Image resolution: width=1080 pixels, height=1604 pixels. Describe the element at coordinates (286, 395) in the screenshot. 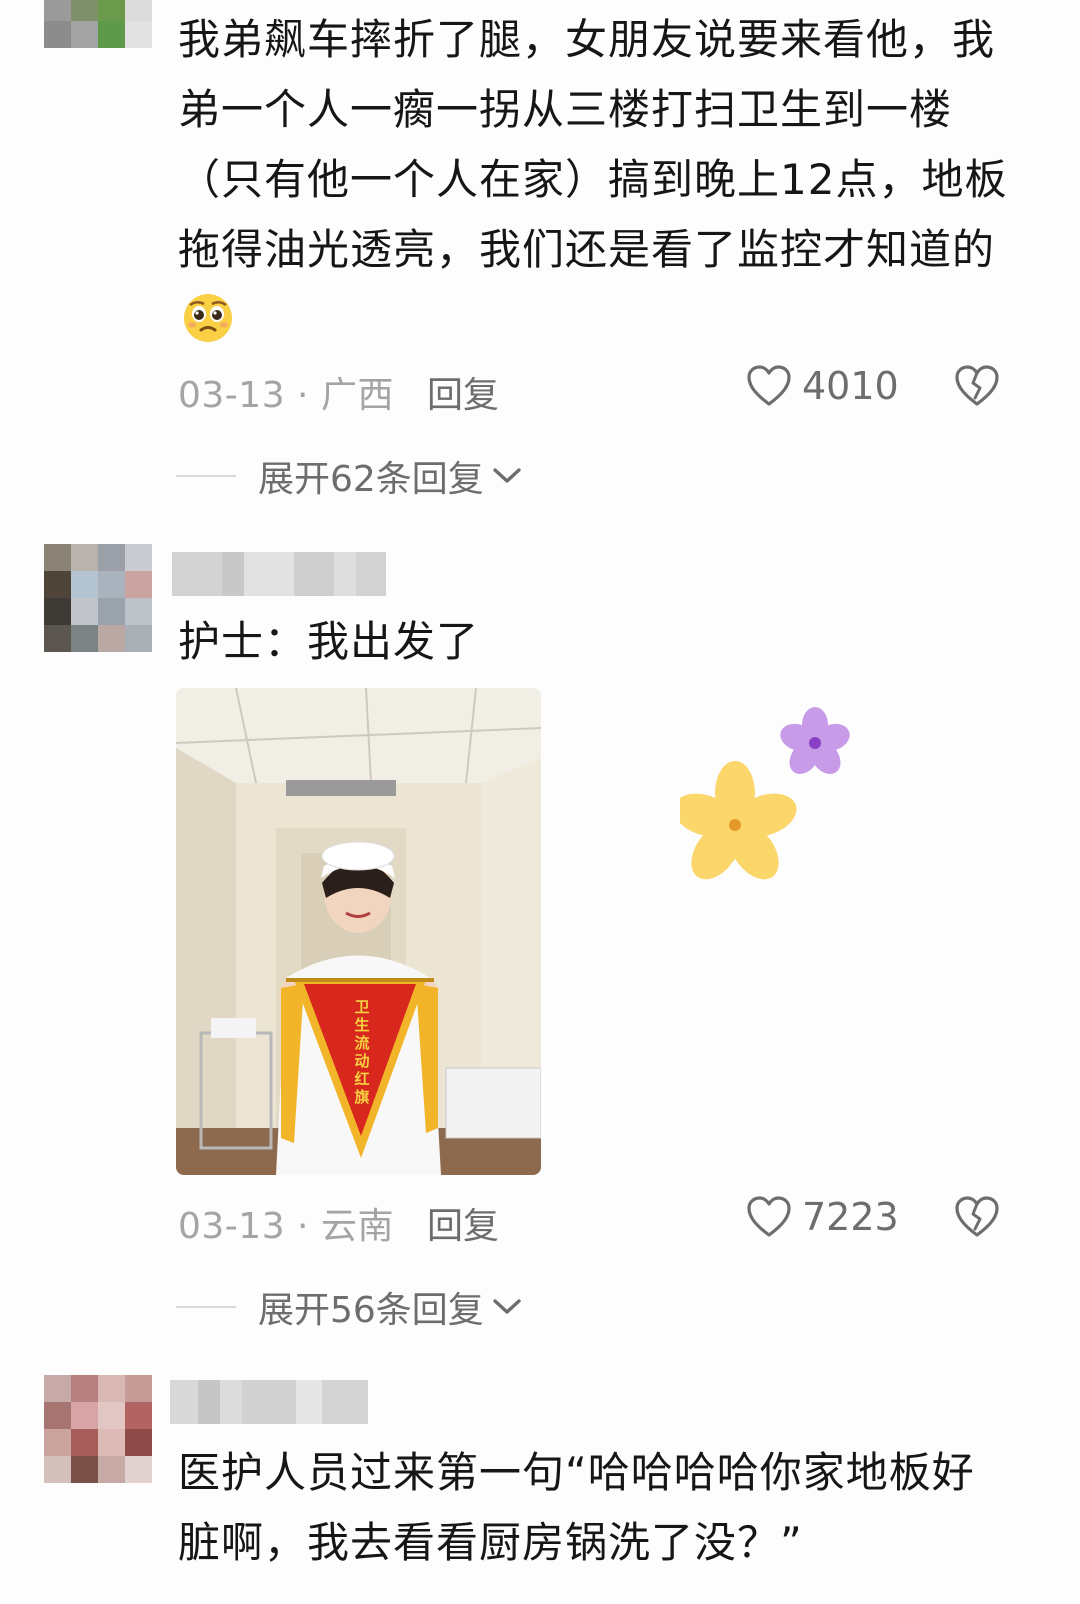

I see `comment-date-location: 03-13 · 广西` at that location.